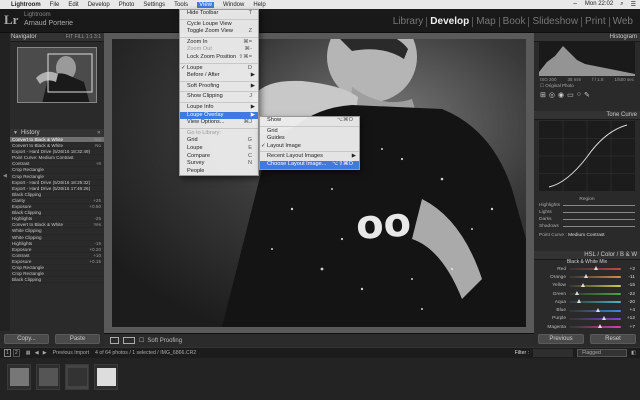  What do you see at coordinates (57, 75) in the screenshot?
I see `navigator-preview` at bounding box center [57, 75].